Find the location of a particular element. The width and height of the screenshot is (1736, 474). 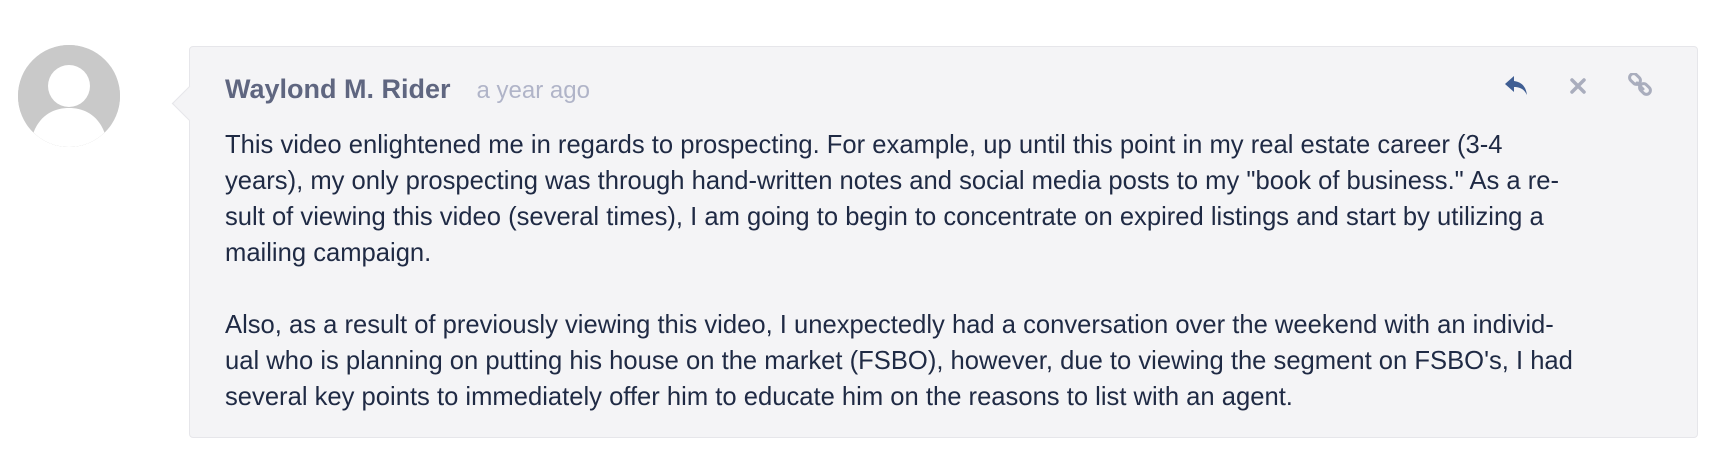

close-icon is located at coordinates (1578, 86).